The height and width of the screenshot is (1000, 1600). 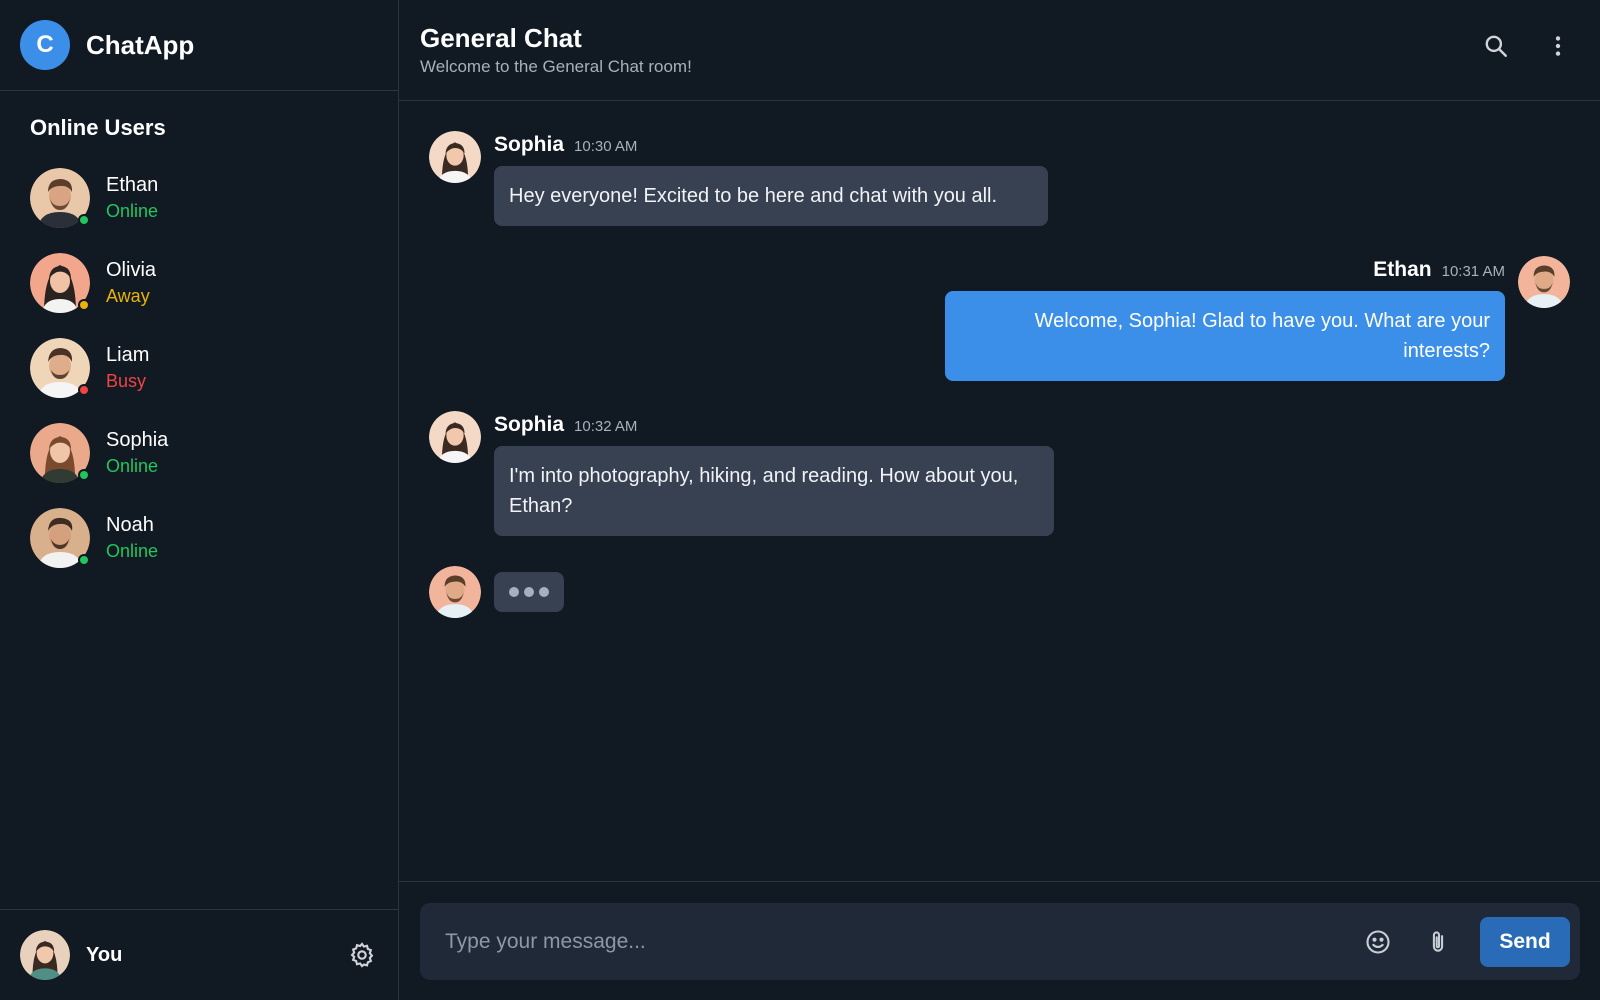 I want to click on more-options-button, so click(x=1558, y=46).